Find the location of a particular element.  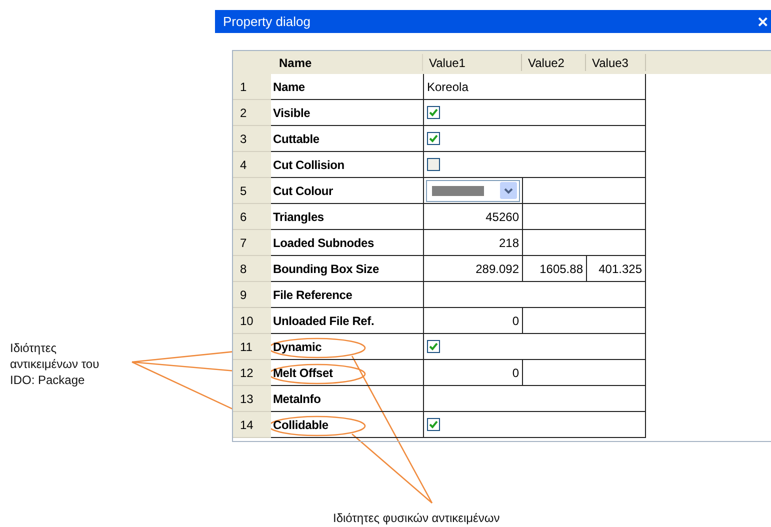

row-number: 8 is located at coordinates (252, 269).